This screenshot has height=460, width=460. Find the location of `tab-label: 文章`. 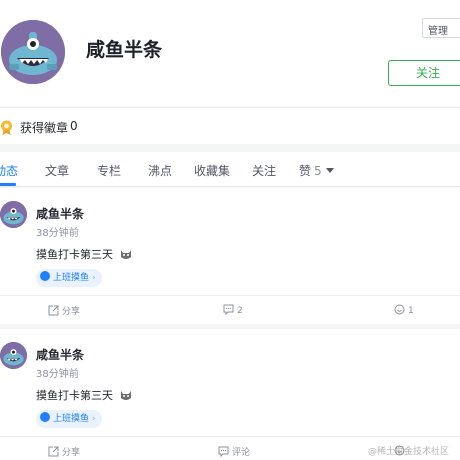

tab-label: 文章 is located at coordinates (57, 171).